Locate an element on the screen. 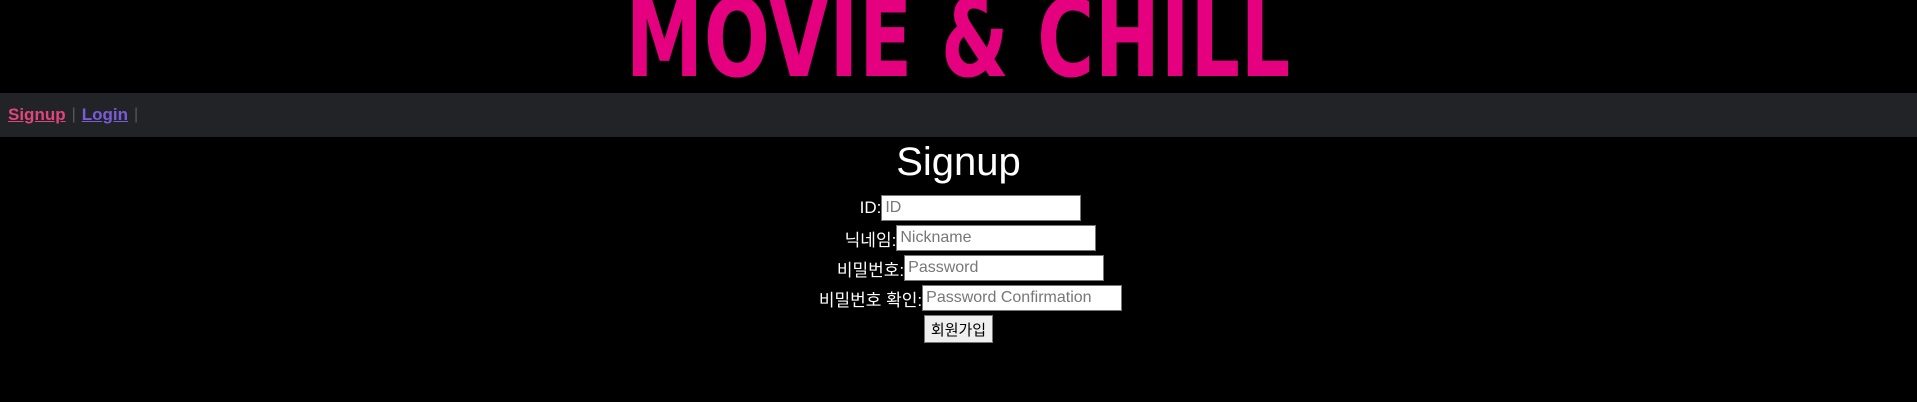 Image resolution: width=1917 pixels, height=402 pixels. form-row-password-confirm: 비밀번호 확인: is located at coordinates (964, 298).